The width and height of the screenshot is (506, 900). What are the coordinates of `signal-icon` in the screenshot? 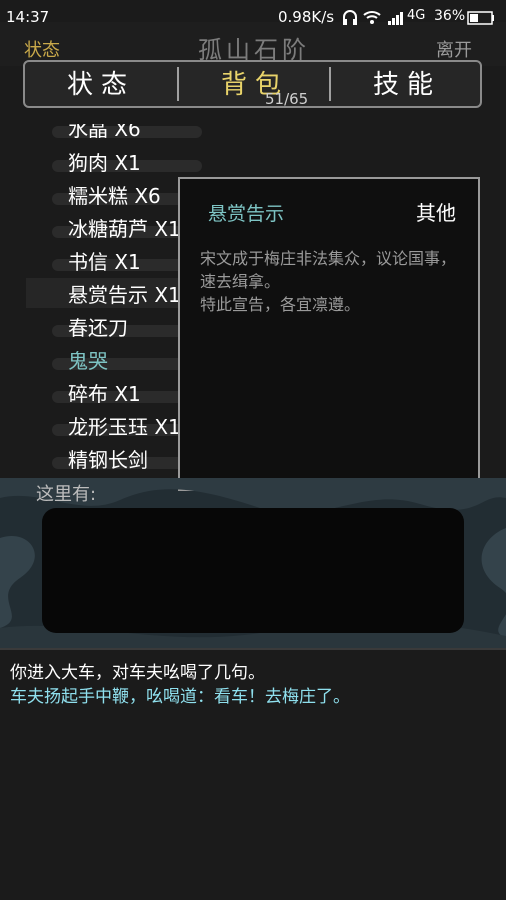 It's located at (395, 18).